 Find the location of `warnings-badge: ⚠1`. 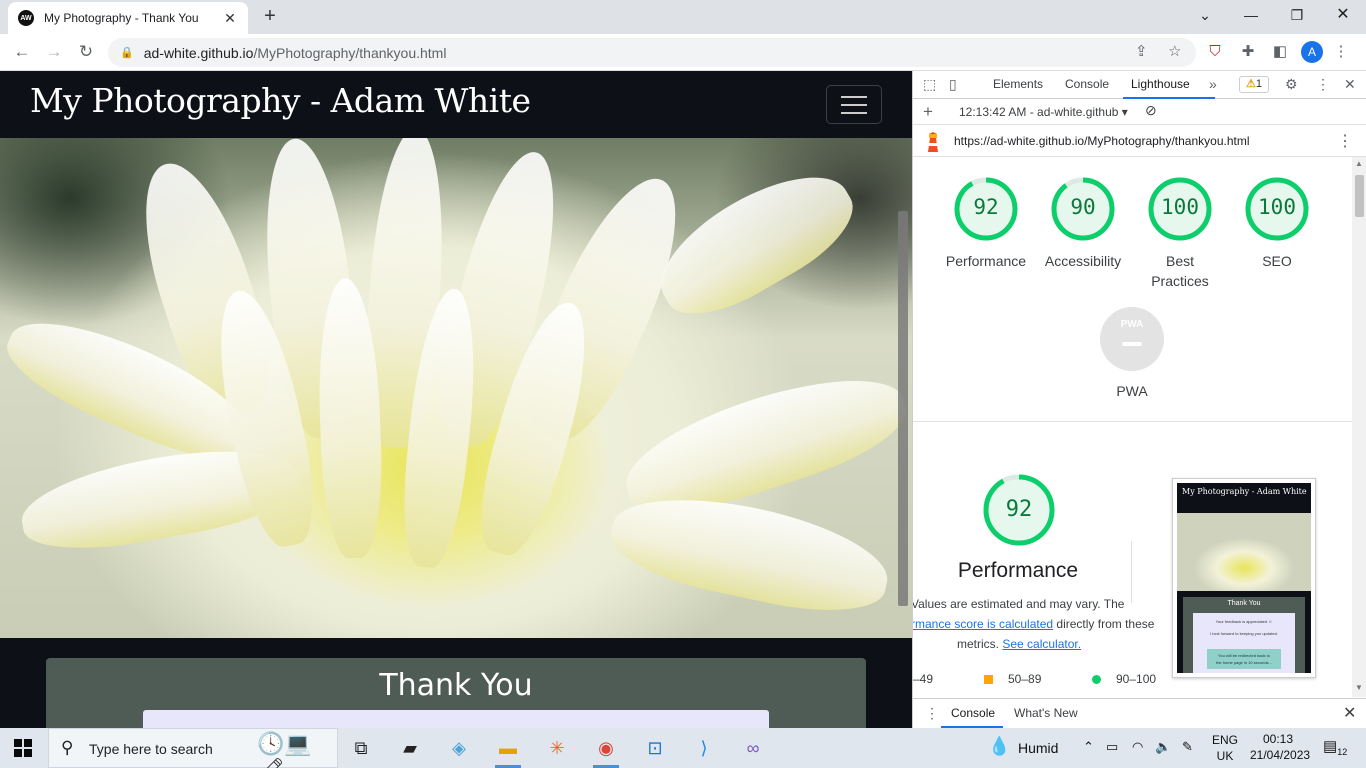

warnings-badge: ⚠1 is located at coordinates (1254, 84).